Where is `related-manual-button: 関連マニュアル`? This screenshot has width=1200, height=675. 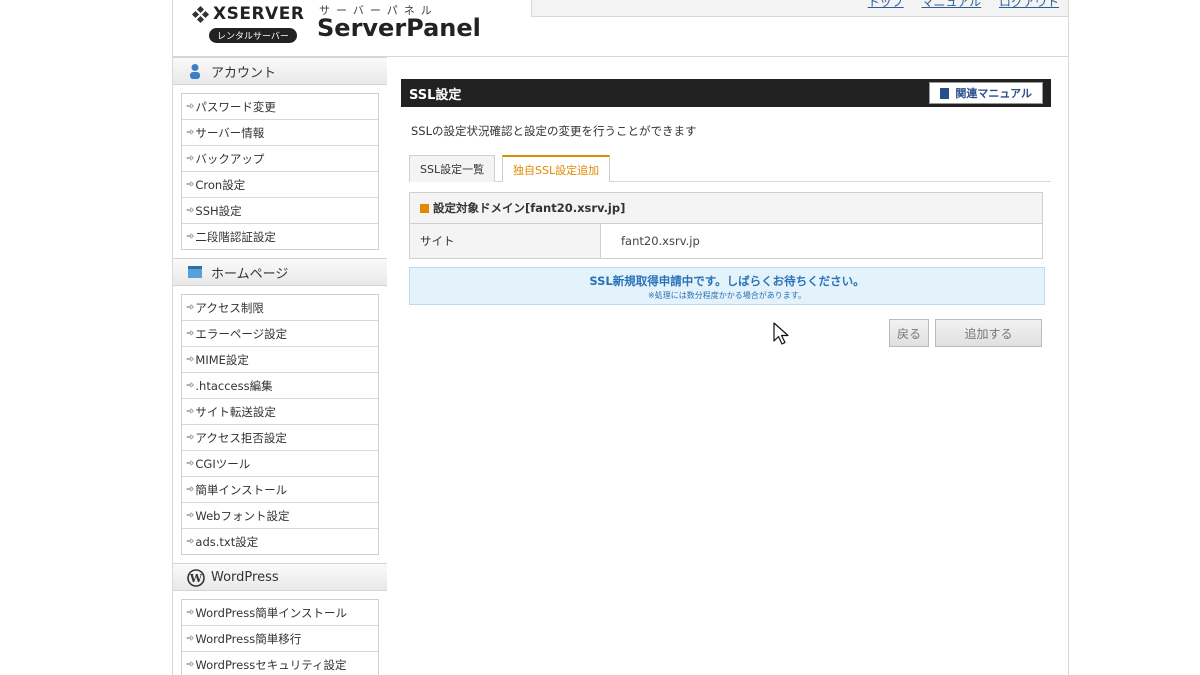 related-manual-button: 関連マニュアル is located at coordinates (986, 93).